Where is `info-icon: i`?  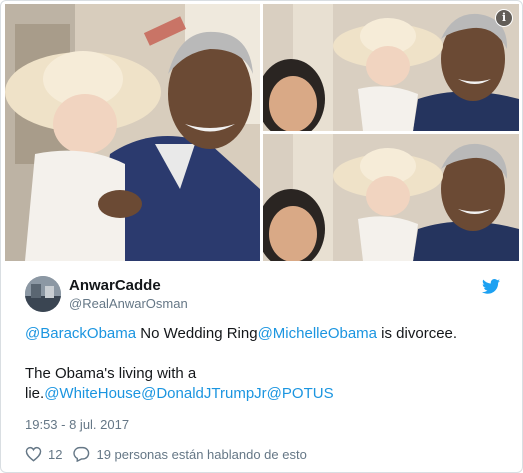
info-icon: i is located at coordinates (504, 18).